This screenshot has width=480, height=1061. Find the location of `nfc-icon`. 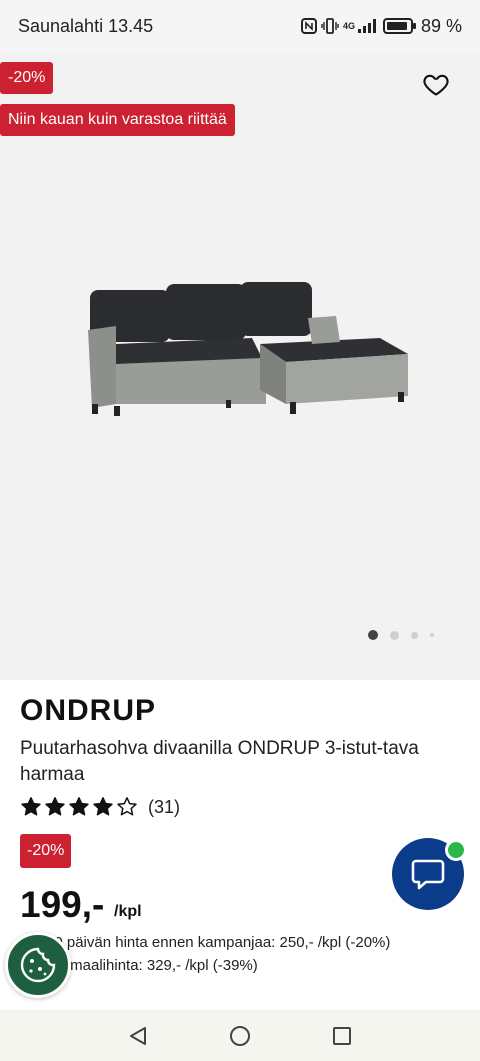

nfc-icon is located at coordinates (308, 26).